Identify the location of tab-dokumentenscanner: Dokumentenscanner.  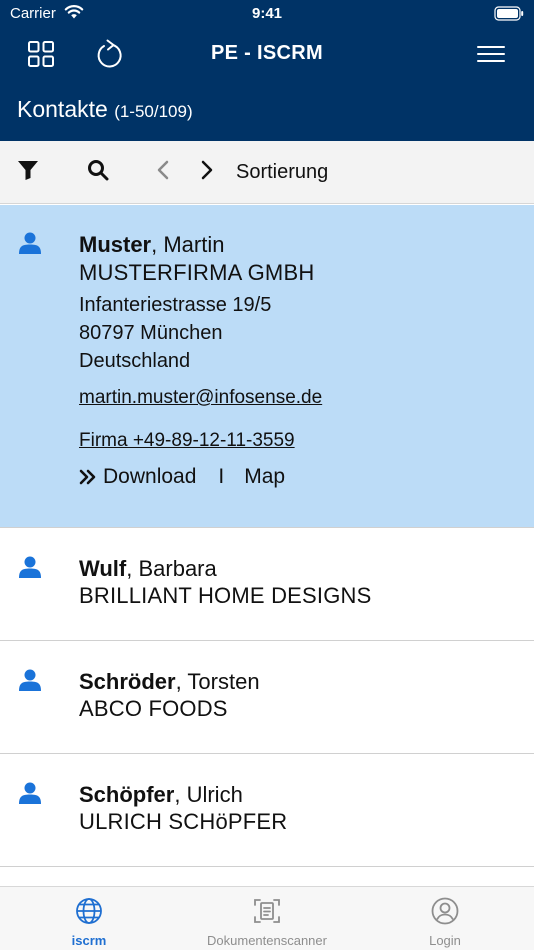
(267, 918).